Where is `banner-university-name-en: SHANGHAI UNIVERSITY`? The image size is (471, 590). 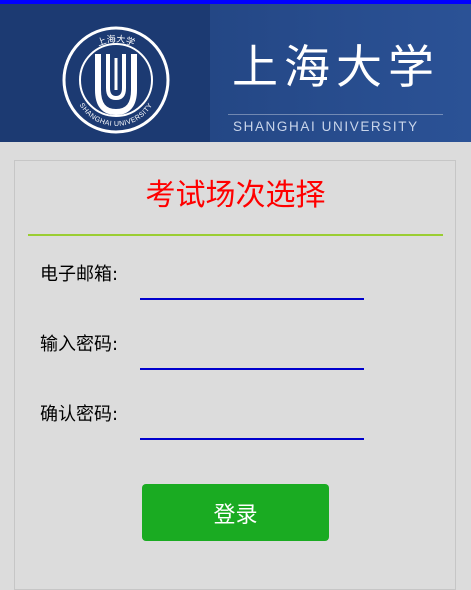 banner-university-name-en: SHANGHAI UNIVERSITY is located at coordinates (326, 126).